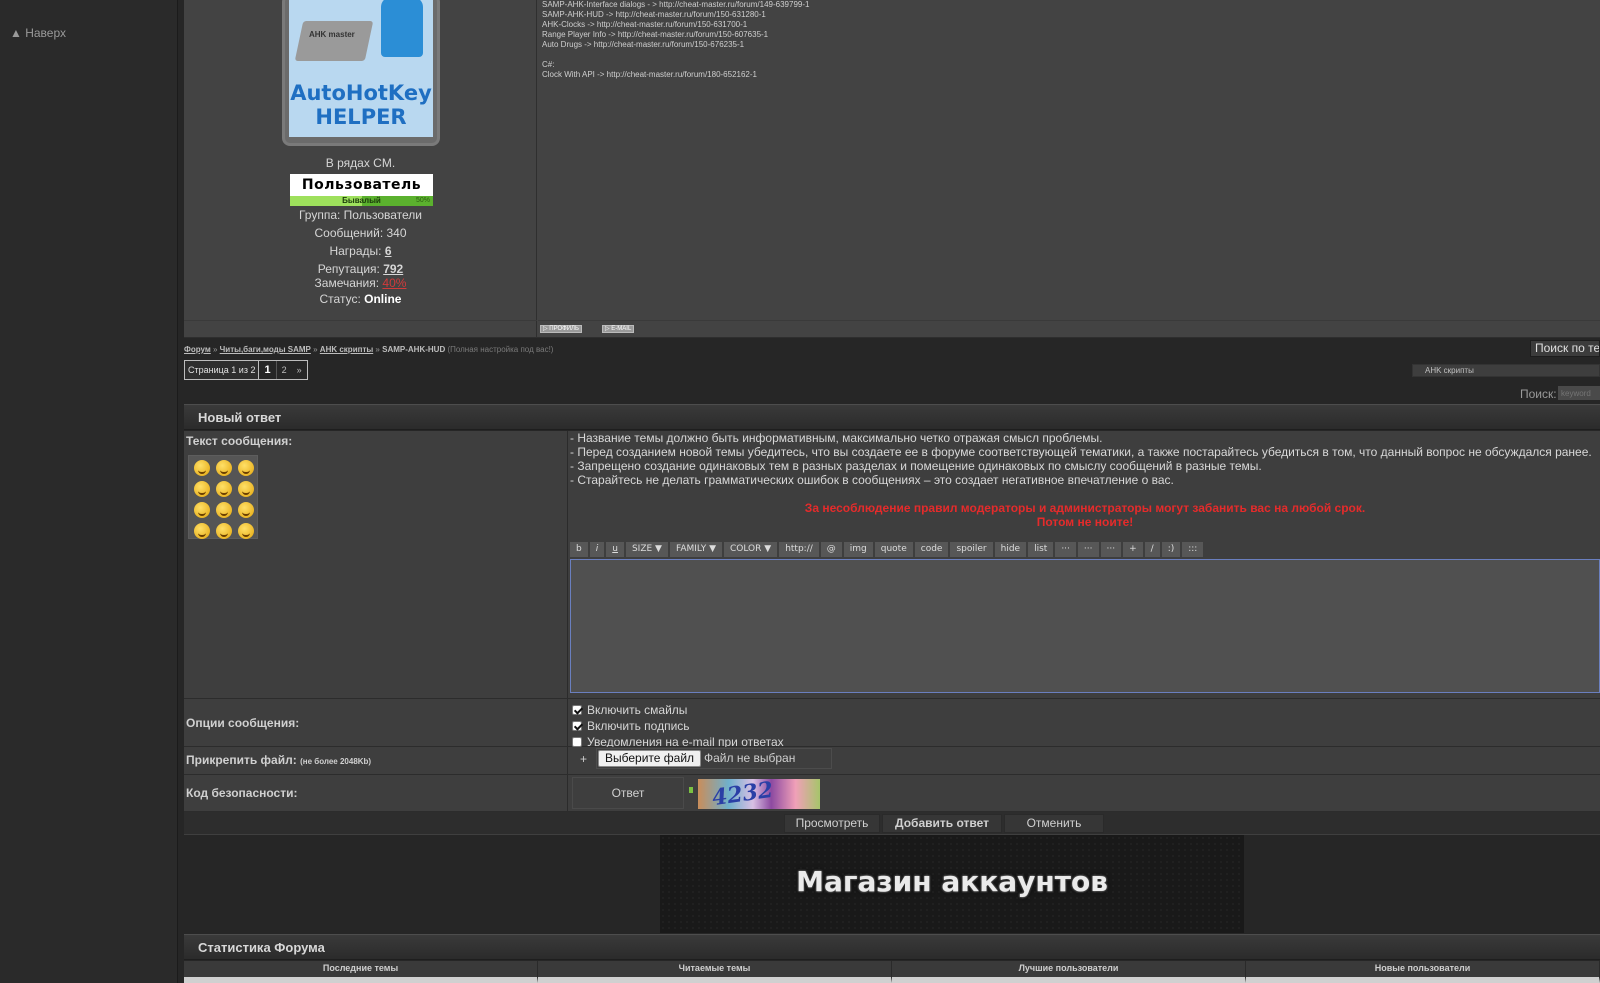 The image size is (1600, 983). What do you see at coordinates (388, 251) in the screenshot?
I see `awards-link: 6` at bounding box center [388, 251].